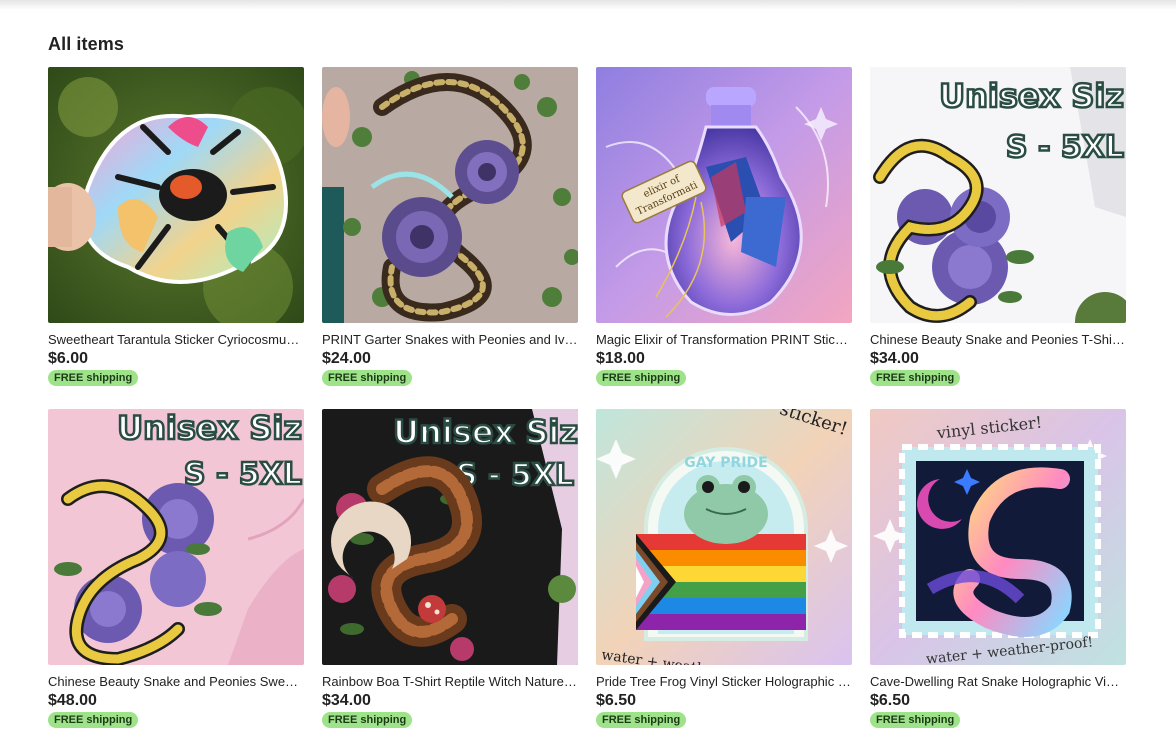 This screenshot has height=751, width=1176. What do you see at coordinates (588, 5) in the screenshot?
I see `header-shadow` at bounding box center [588, 5].